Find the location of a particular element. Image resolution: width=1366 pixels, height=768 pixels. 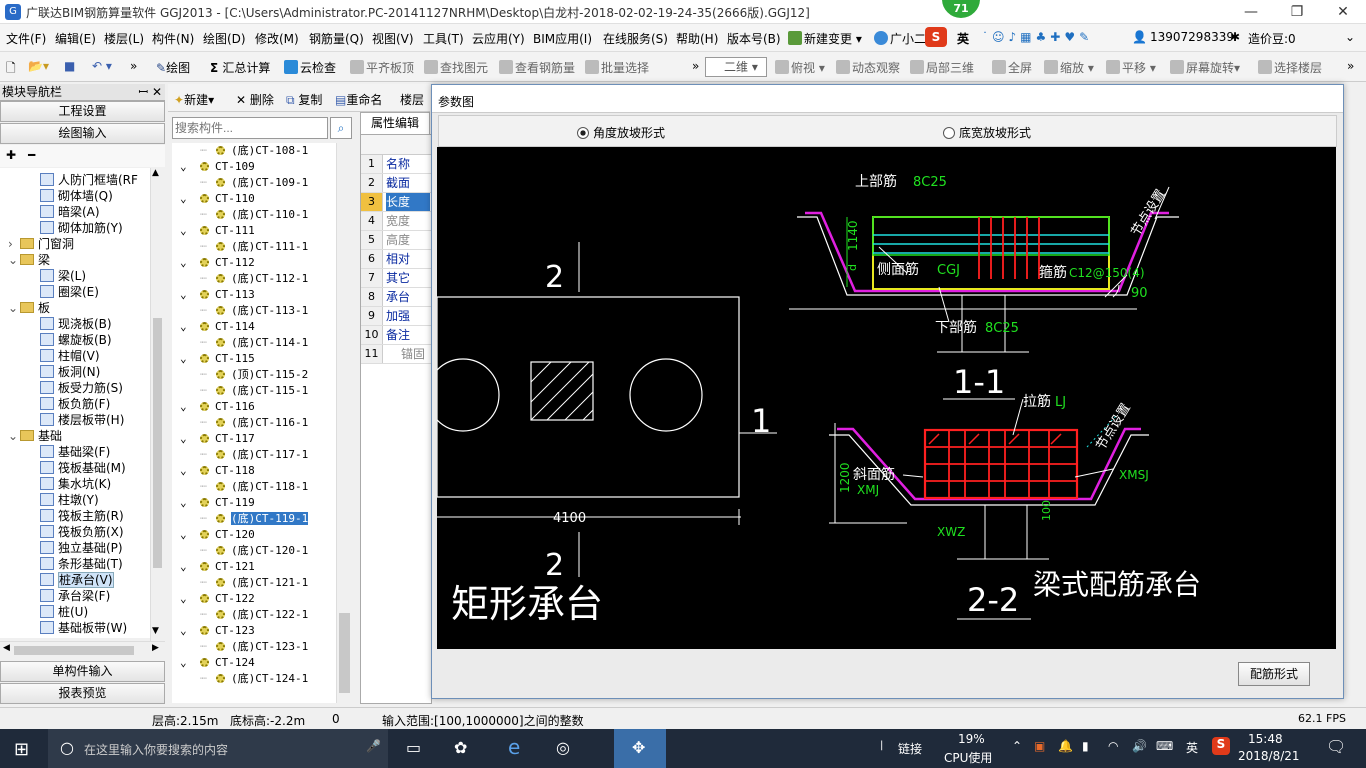

tree-item: 桩(U) is located at coordinates (64, 612).